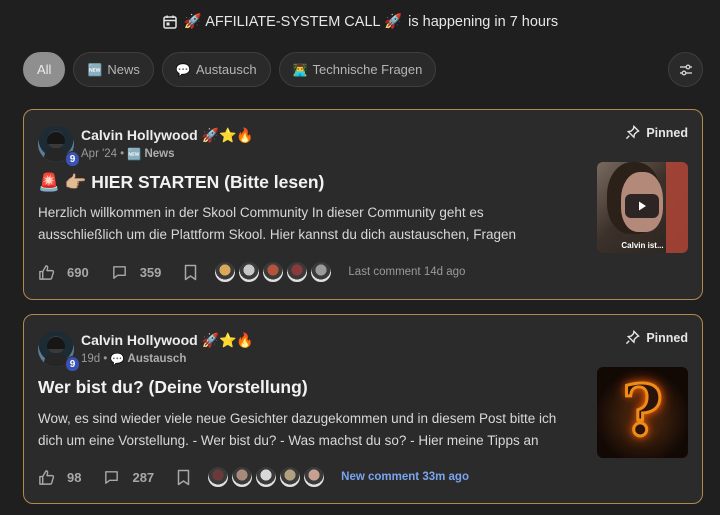 The height and width of the screenshot is (515, 720). I want to click on post-title: 🚨 👉🏼 HIER STARTEN (Bitte lesen), so click(181, 182).